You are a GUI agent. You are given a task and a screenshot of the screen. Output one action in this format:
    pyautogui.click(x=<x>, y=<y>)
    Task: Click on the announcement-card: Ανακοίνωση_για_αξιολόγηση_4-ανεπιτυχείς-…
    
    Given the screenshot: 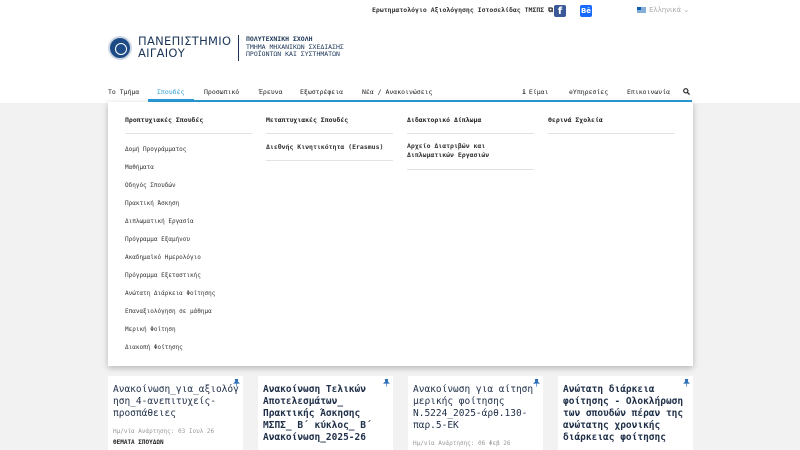 What is the action you would take?
    pyautogui.click(x=175, y=413)
    